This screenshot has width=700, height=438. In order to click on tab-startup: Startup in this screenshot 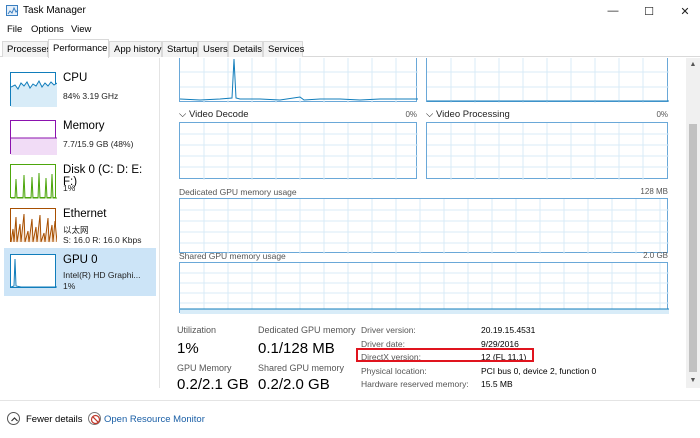, I will do `click(180, 49)`.